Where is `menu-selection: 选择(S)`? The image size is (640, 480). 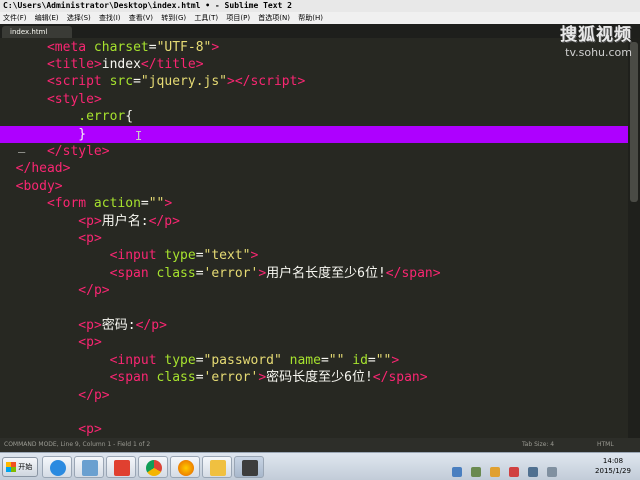 menu-selection: 选择(S) is located at coordinates (79, 18).